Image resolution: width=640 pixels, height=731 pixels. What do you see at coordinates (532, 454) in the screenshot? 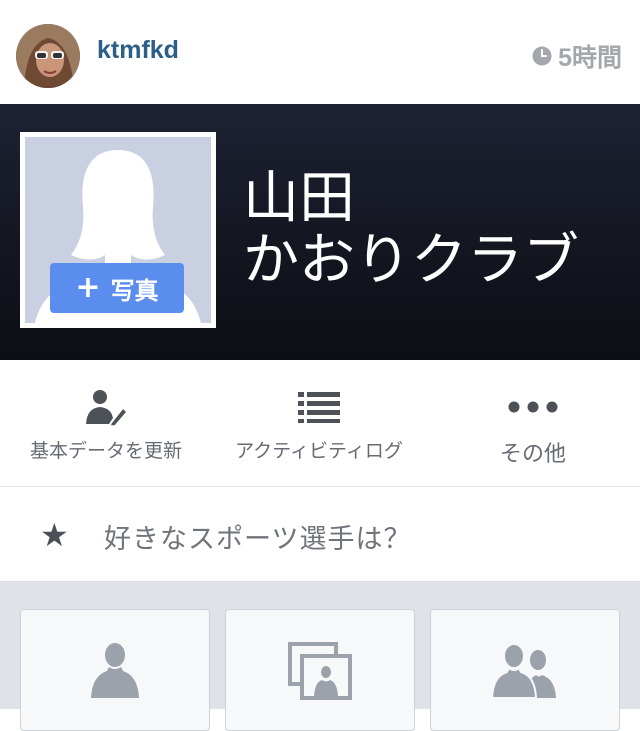
I see `more-label: その他` at bounding box center [532, 454].